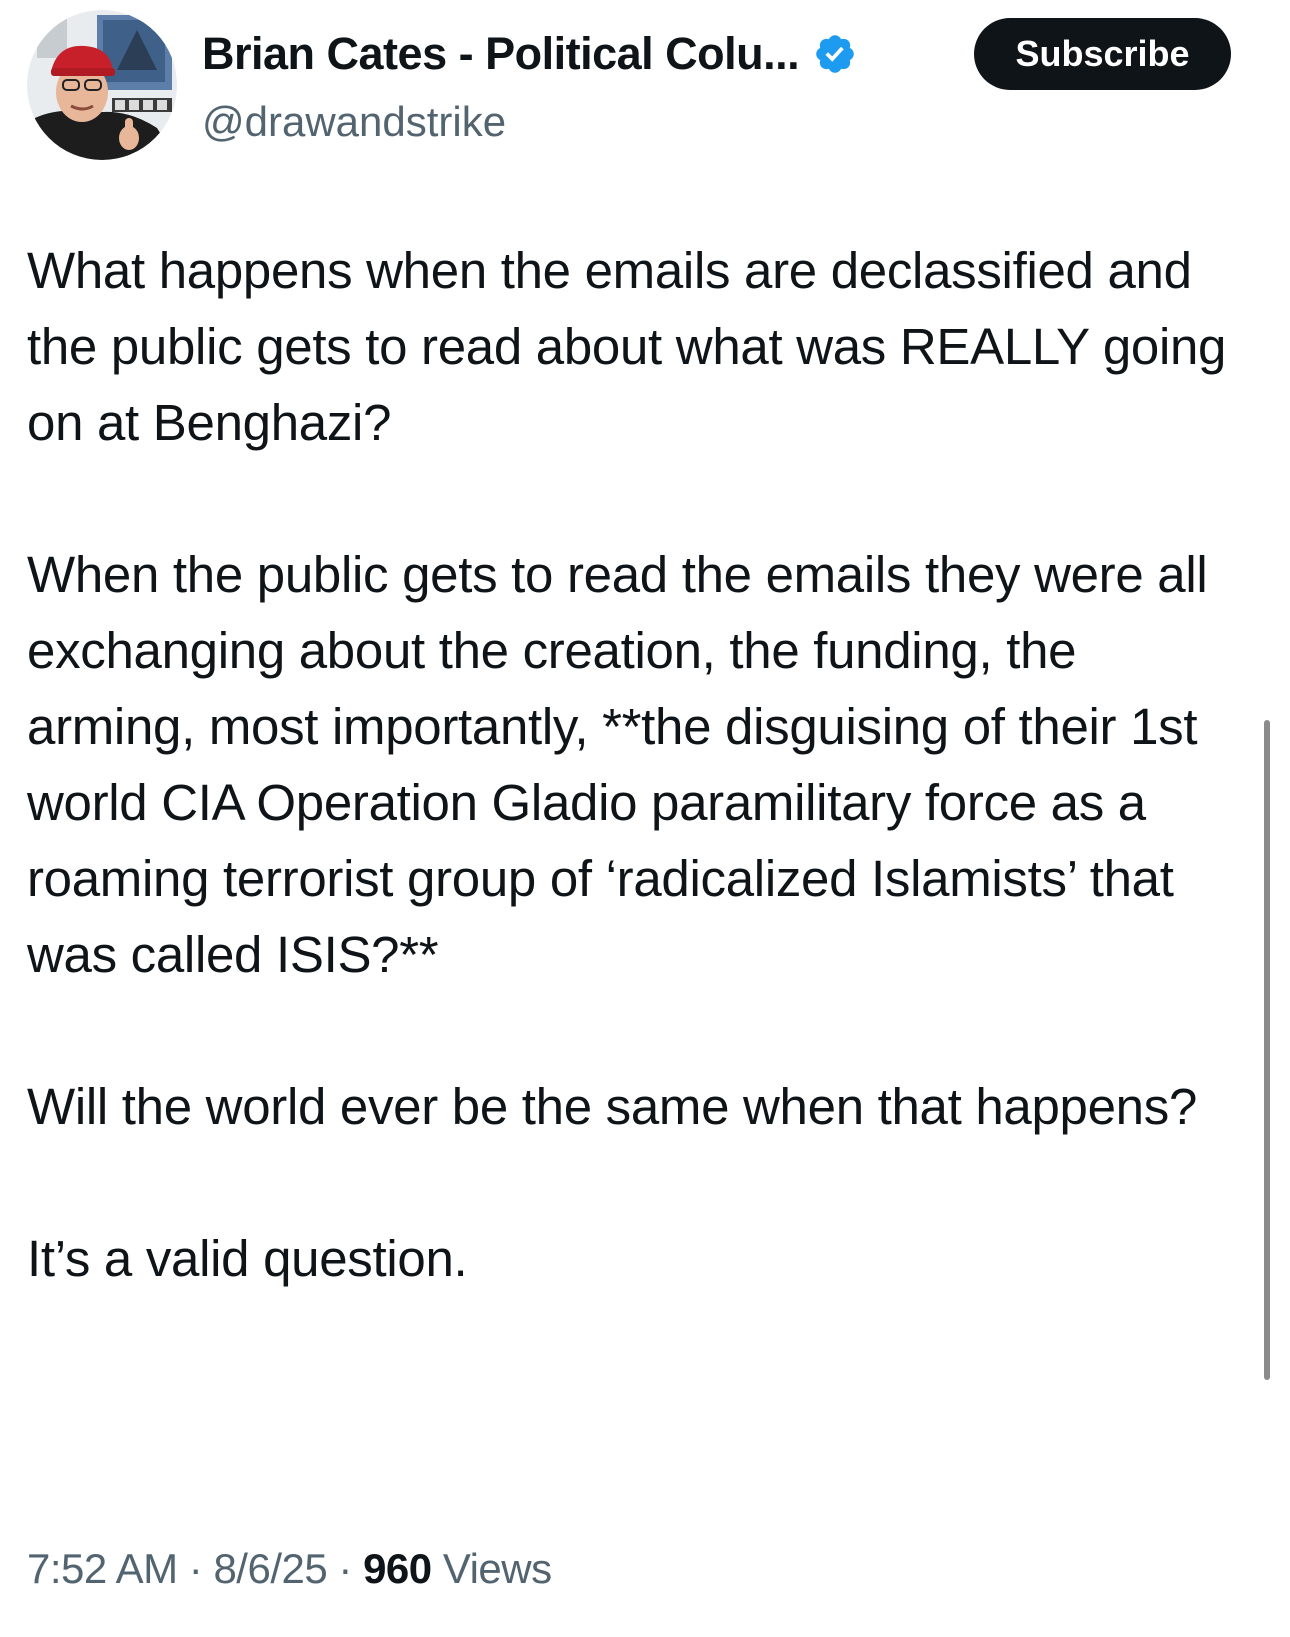 The height and width of the screenshot is (1637, 1290). Describe the element at coordinates (397, 1568) in the screenshot. I see `views-count: 960` at that location.